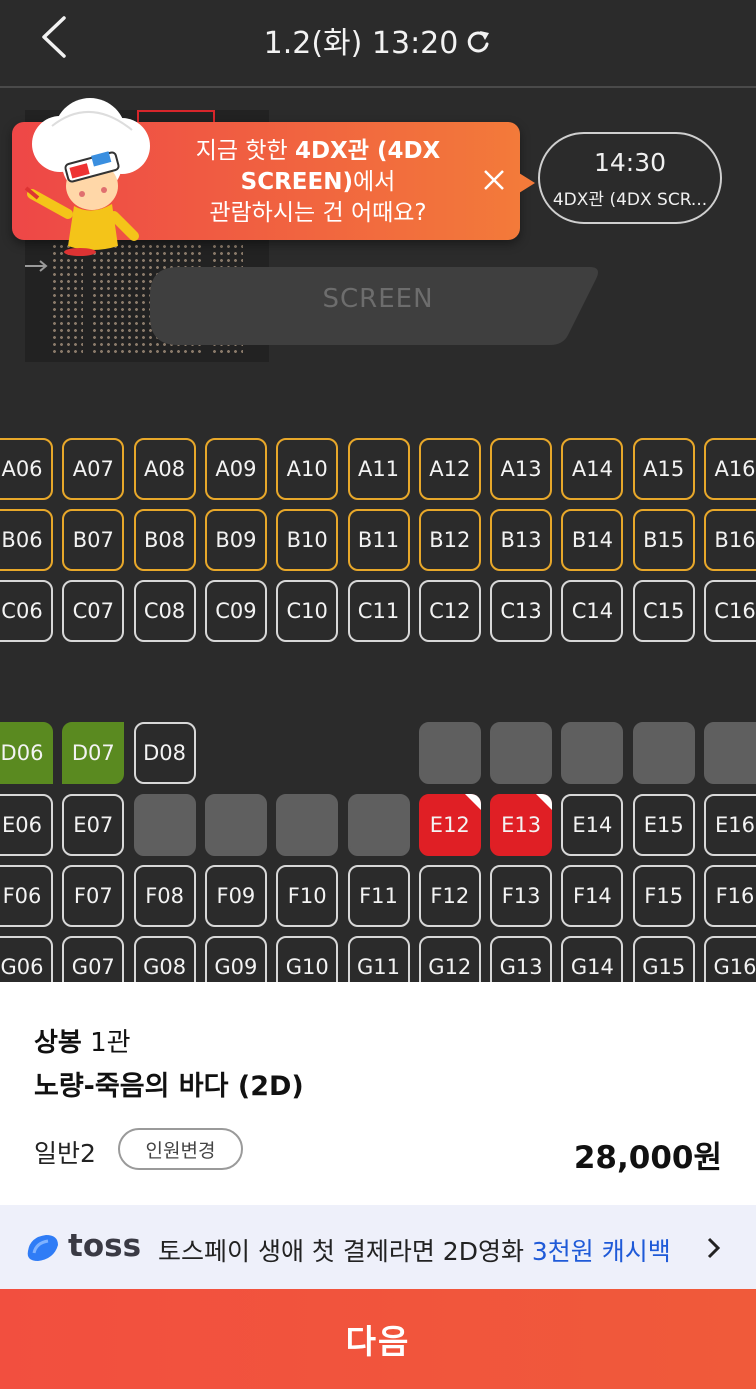 The width and height of the screenshot is (756, 1389). What do you see at coordinates (378, 299) in the screenshot?
I see `screen-label: SCREEN` at bounding box center [378, 299].